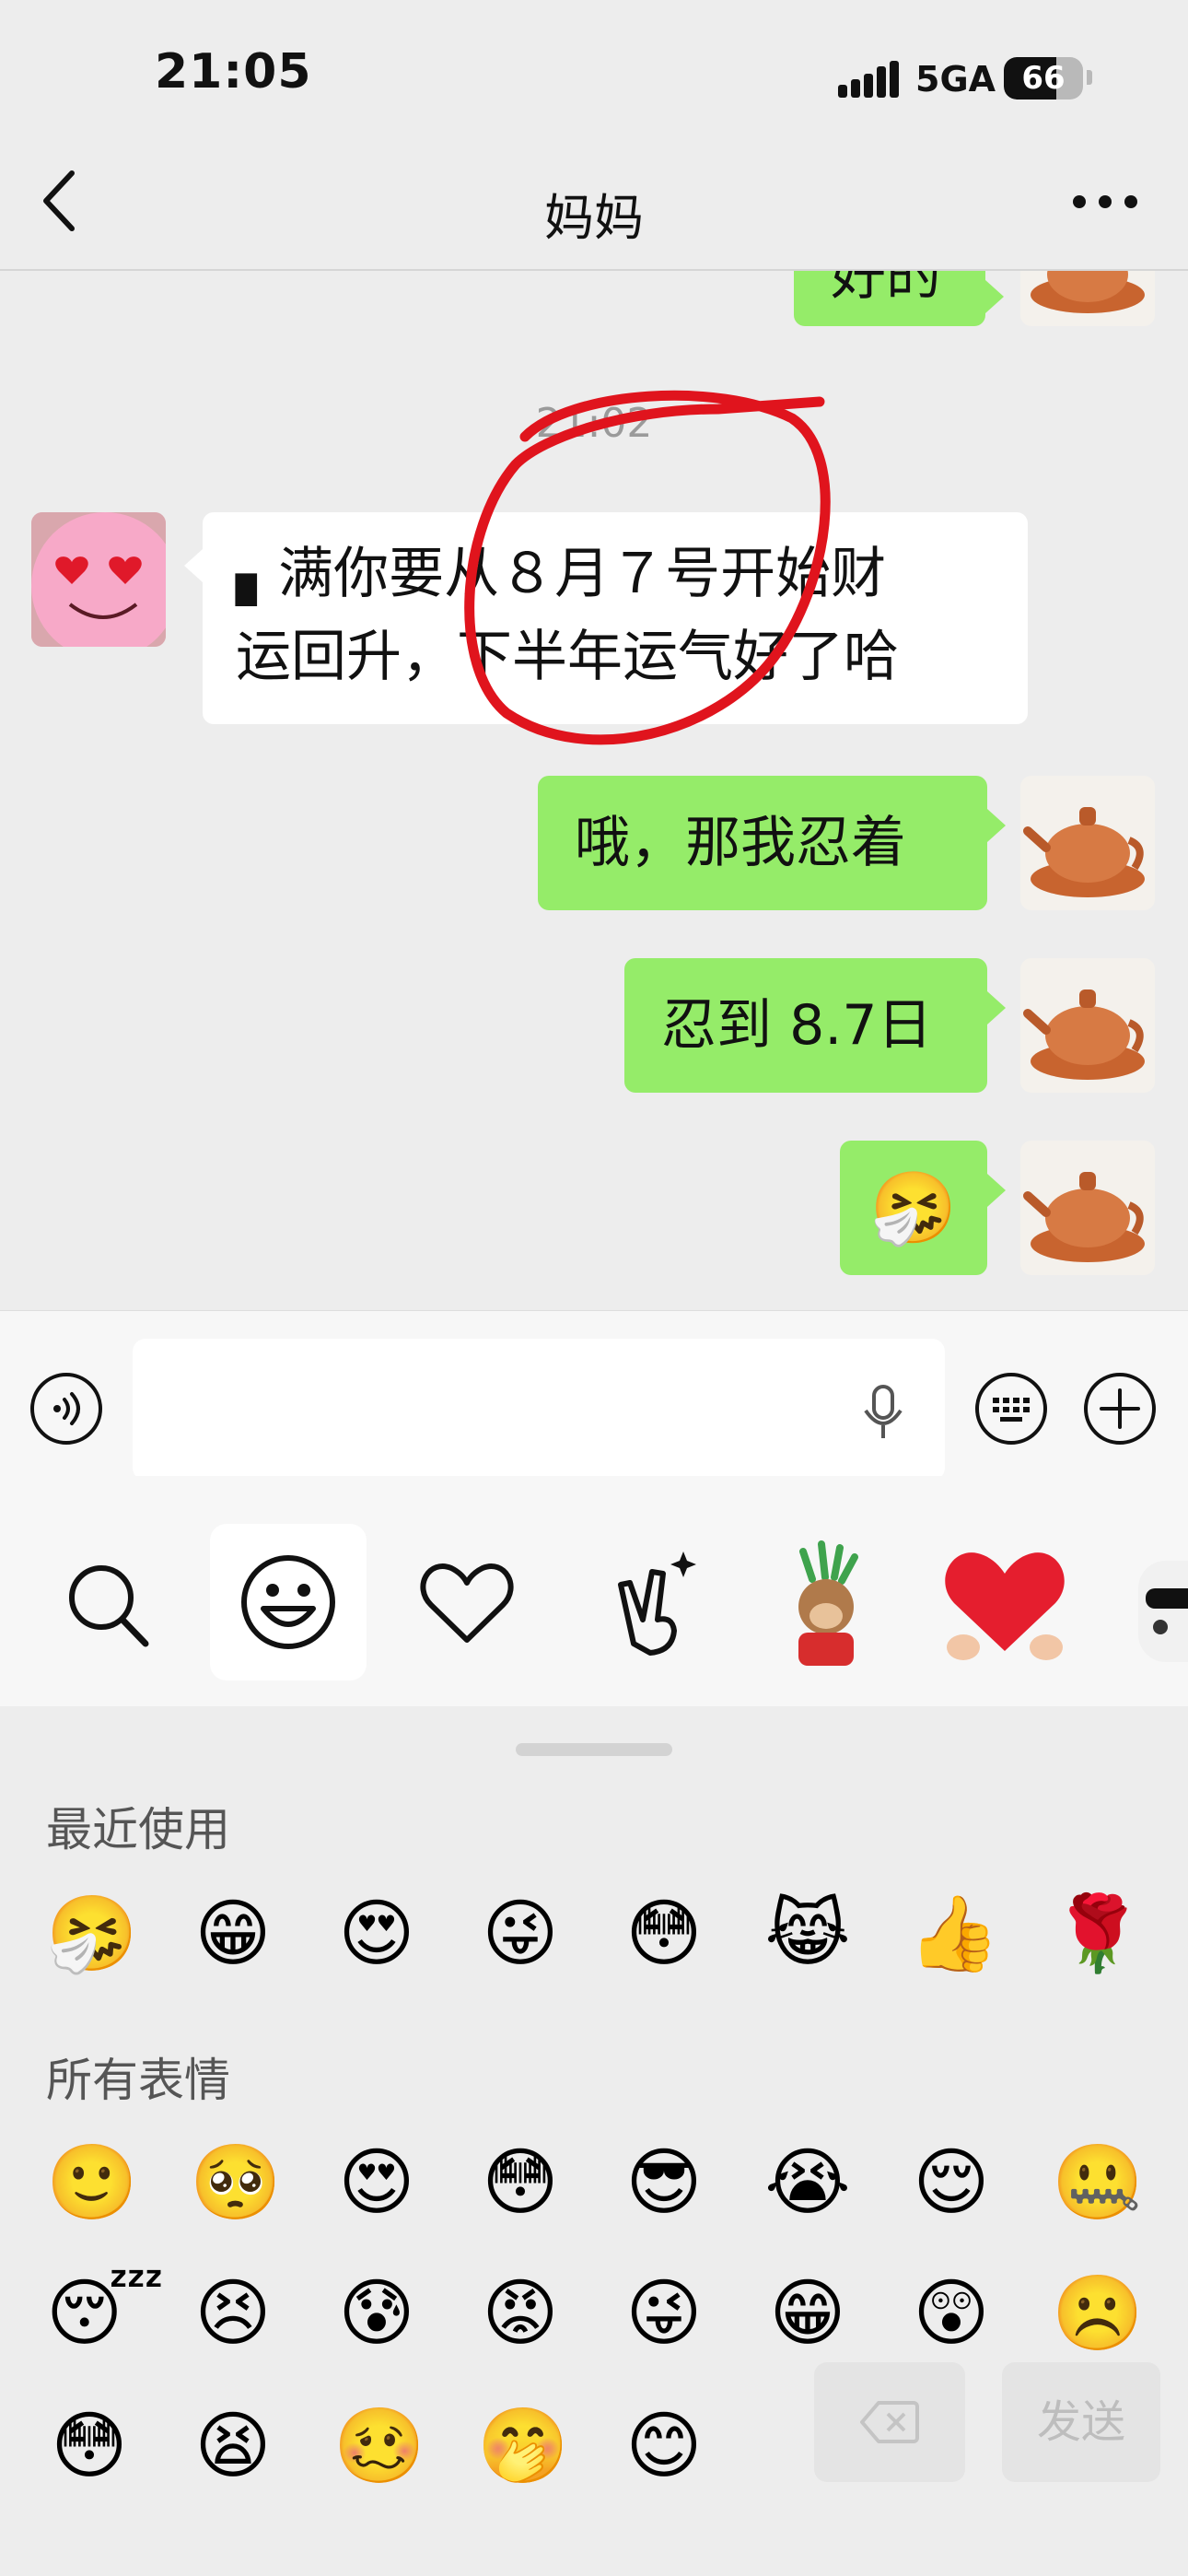  What do you see at coordinates (883, 1412) in the screenshot?
I see `microphone-icon` at bounding box center [883, 1412].